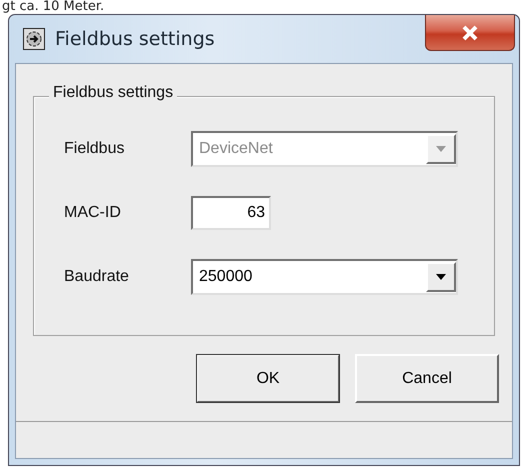 This screenshot has width=529, height=472. I want to click on dialog-button: OK, so click(268, 378).